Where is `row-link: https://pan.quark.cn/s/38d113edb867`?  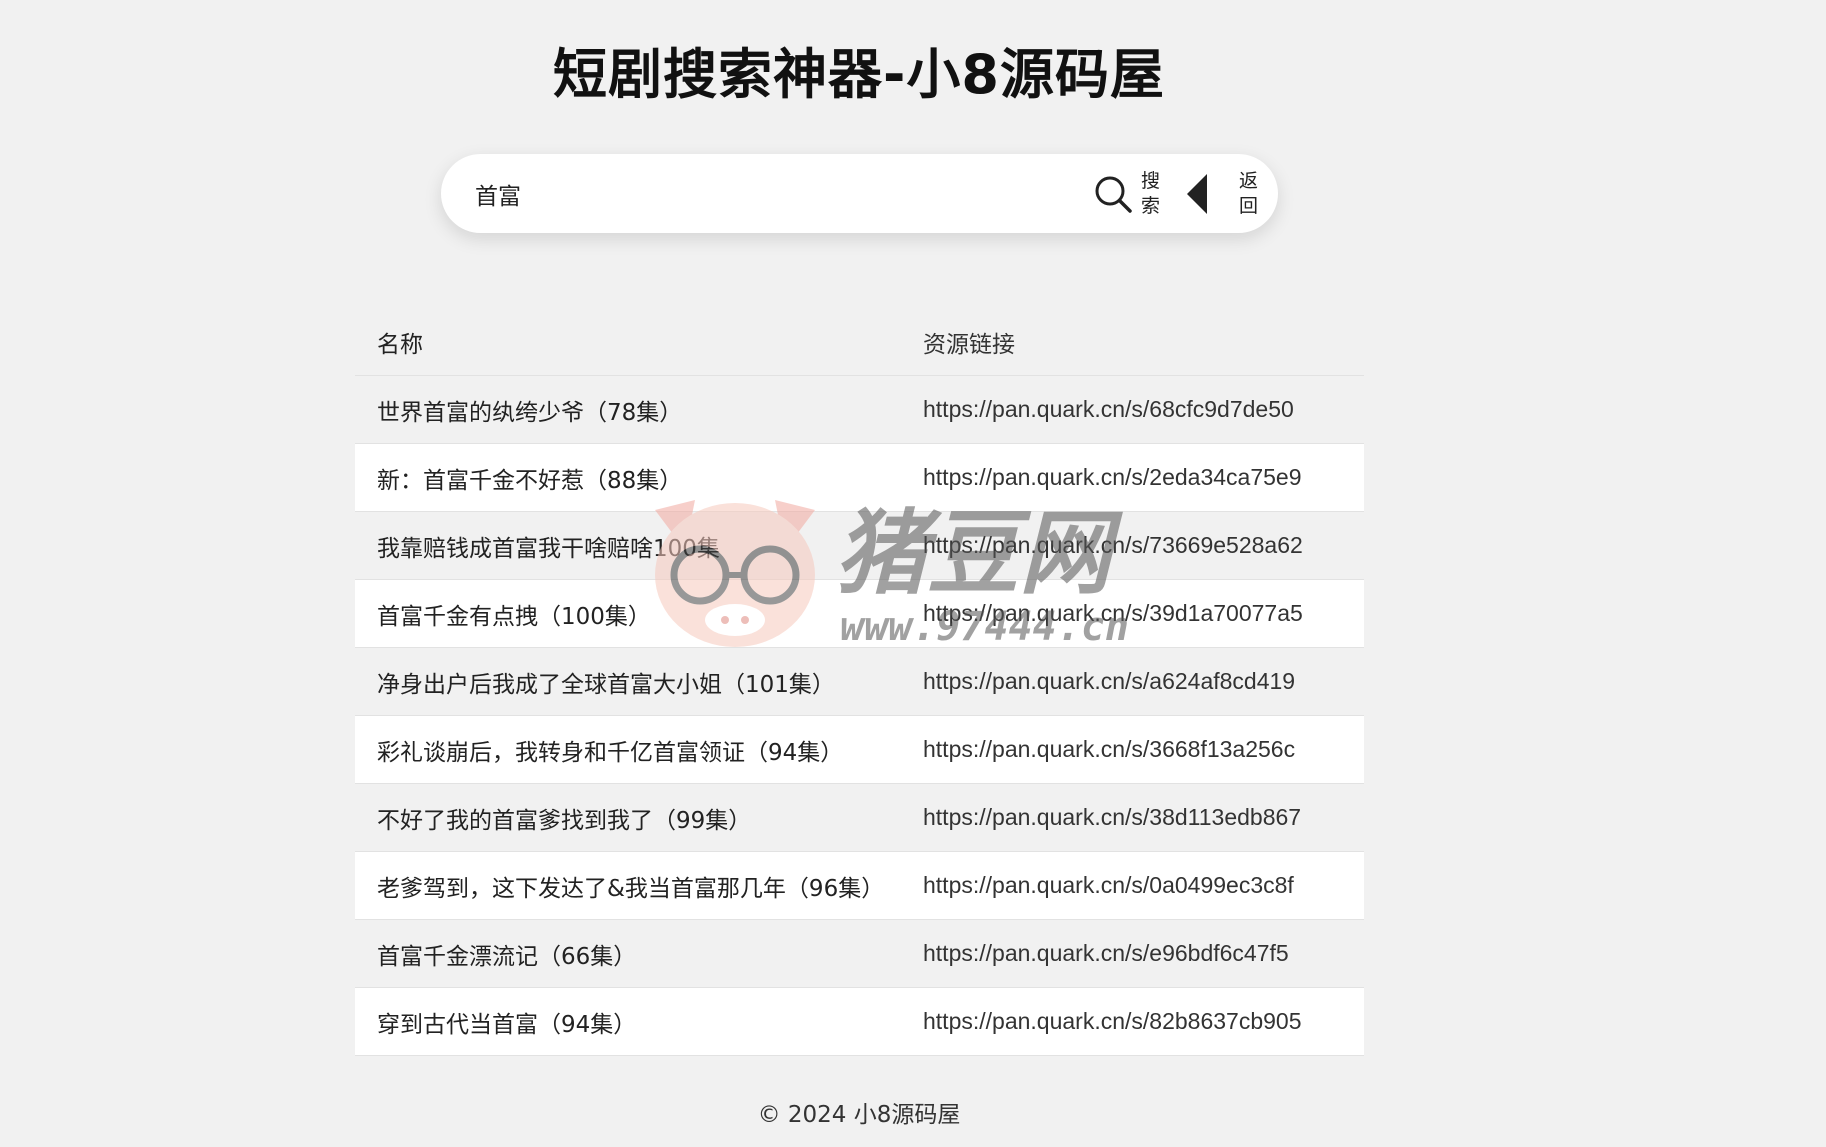
row-link: https://pan.quark.cn/s/38d113edb867 is located at coordinates (1143, 817).